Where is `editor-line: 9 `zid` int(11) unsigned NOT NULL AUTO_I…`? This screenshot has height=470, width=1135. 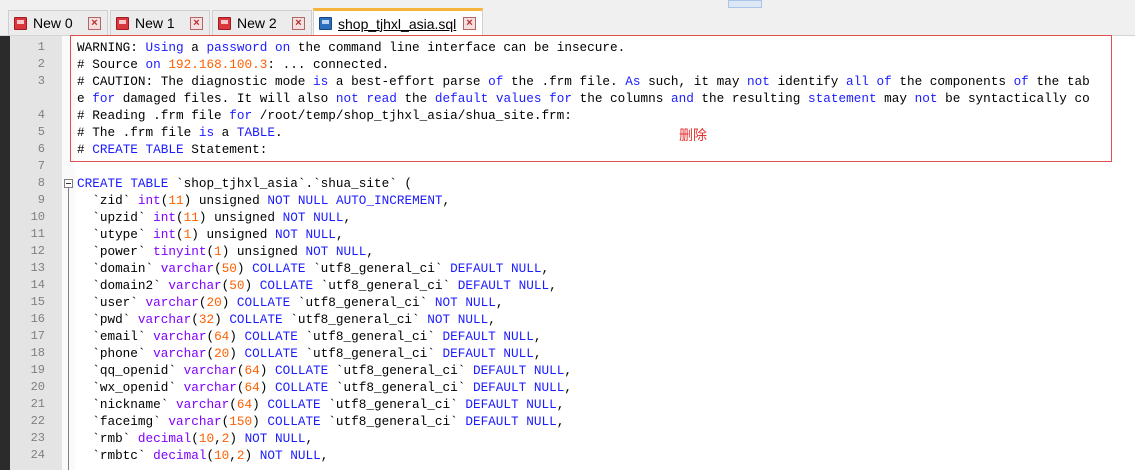 editor-line: 9 `zid` int(11) unsigned NOT NULL AUTO_I… is located at coordinates (572, 200).